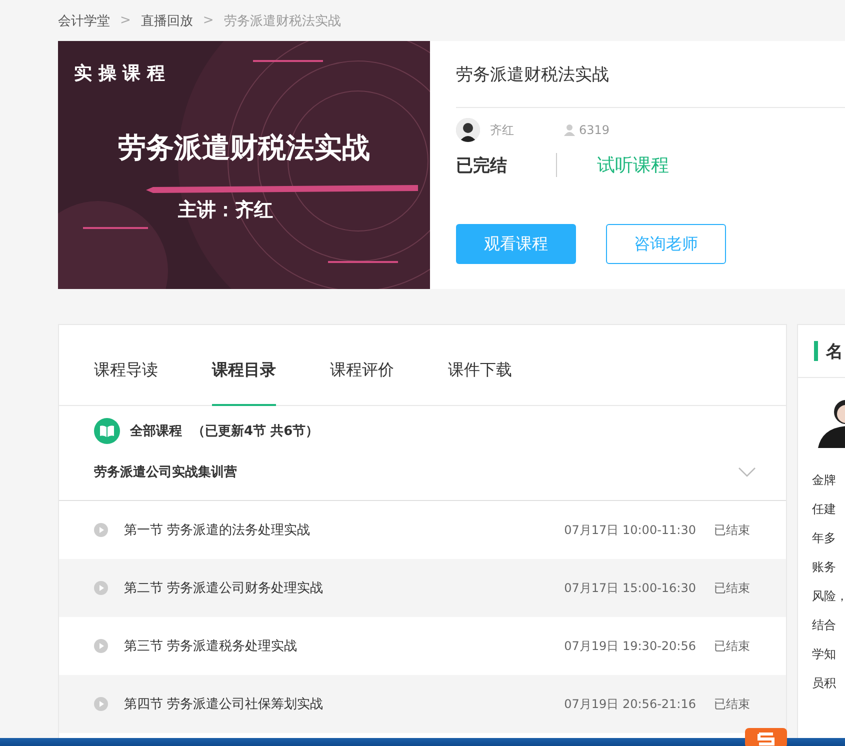  I want to click on cover-tag: 实 操 课 程, so click(119, 73).